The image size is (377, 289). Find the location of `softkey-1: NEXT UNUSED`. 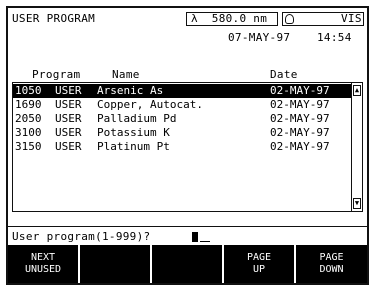

softkey-1: NEXT UNUSED is located at coordinates (43, 264).